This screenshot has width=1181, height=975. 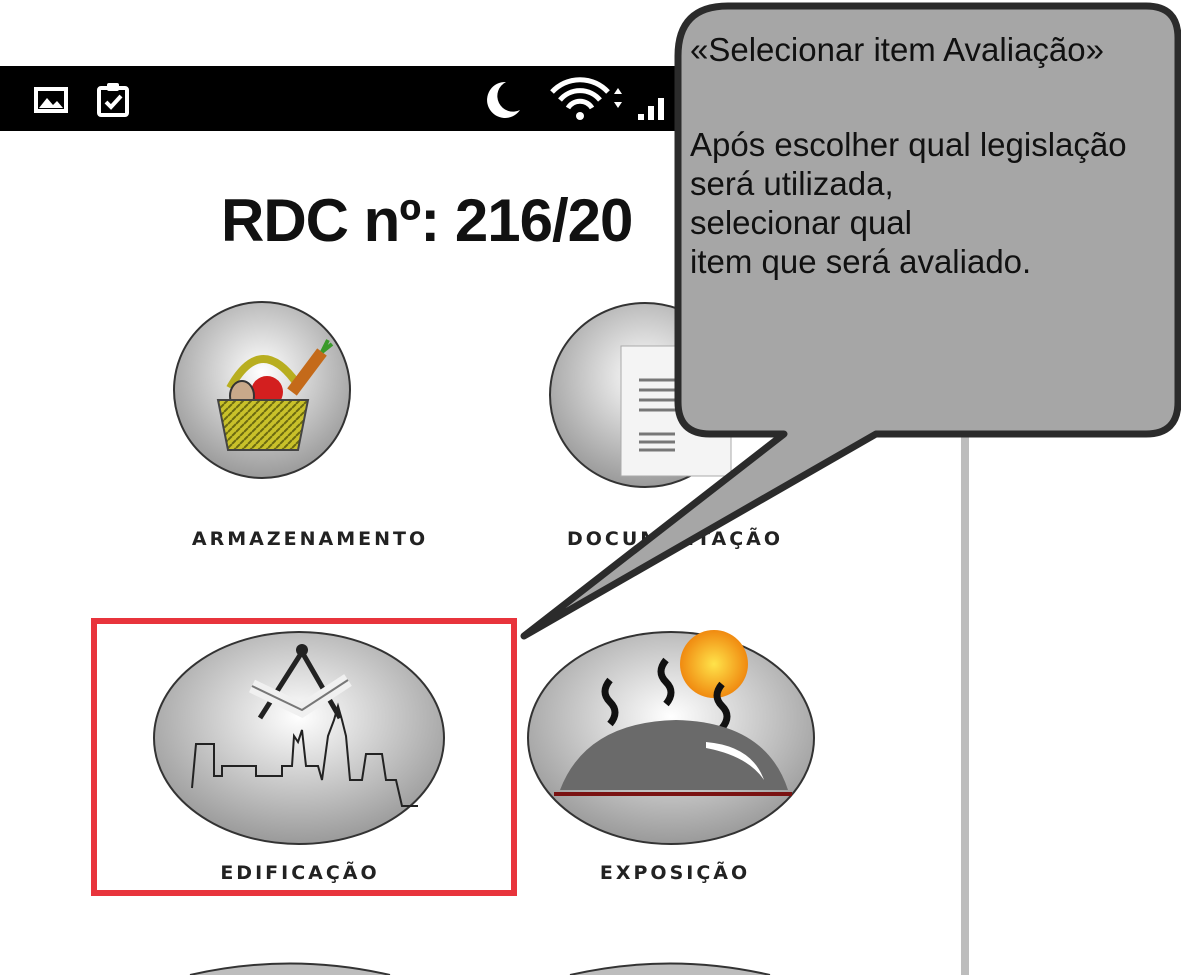 I want to click on highlight-box, so click(x=304, y=757).